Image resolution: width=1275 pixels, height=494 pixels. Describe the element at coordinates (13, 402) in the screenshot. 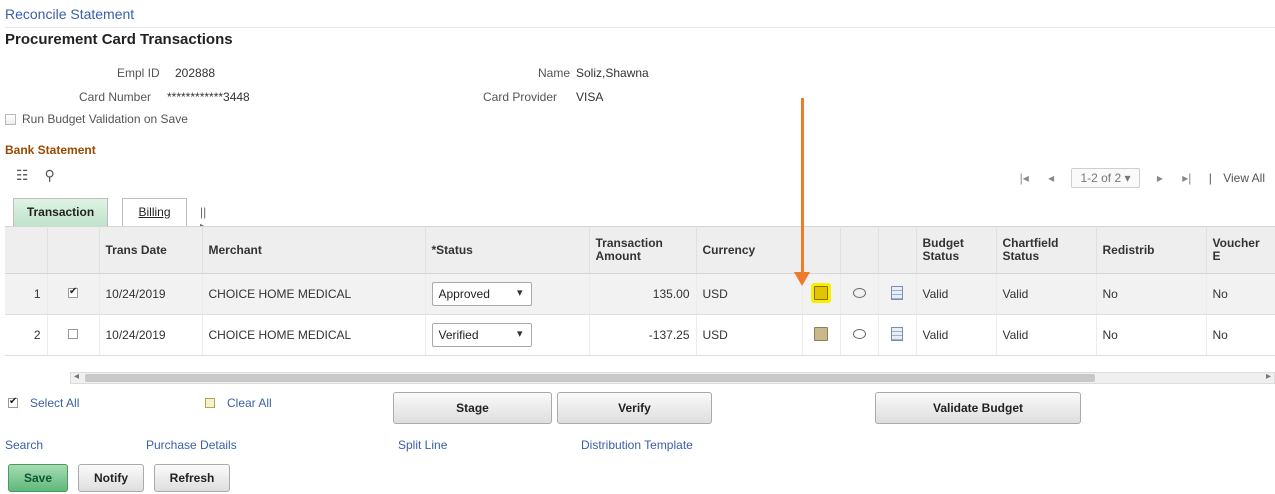

I see `select-all-icon` at that location.